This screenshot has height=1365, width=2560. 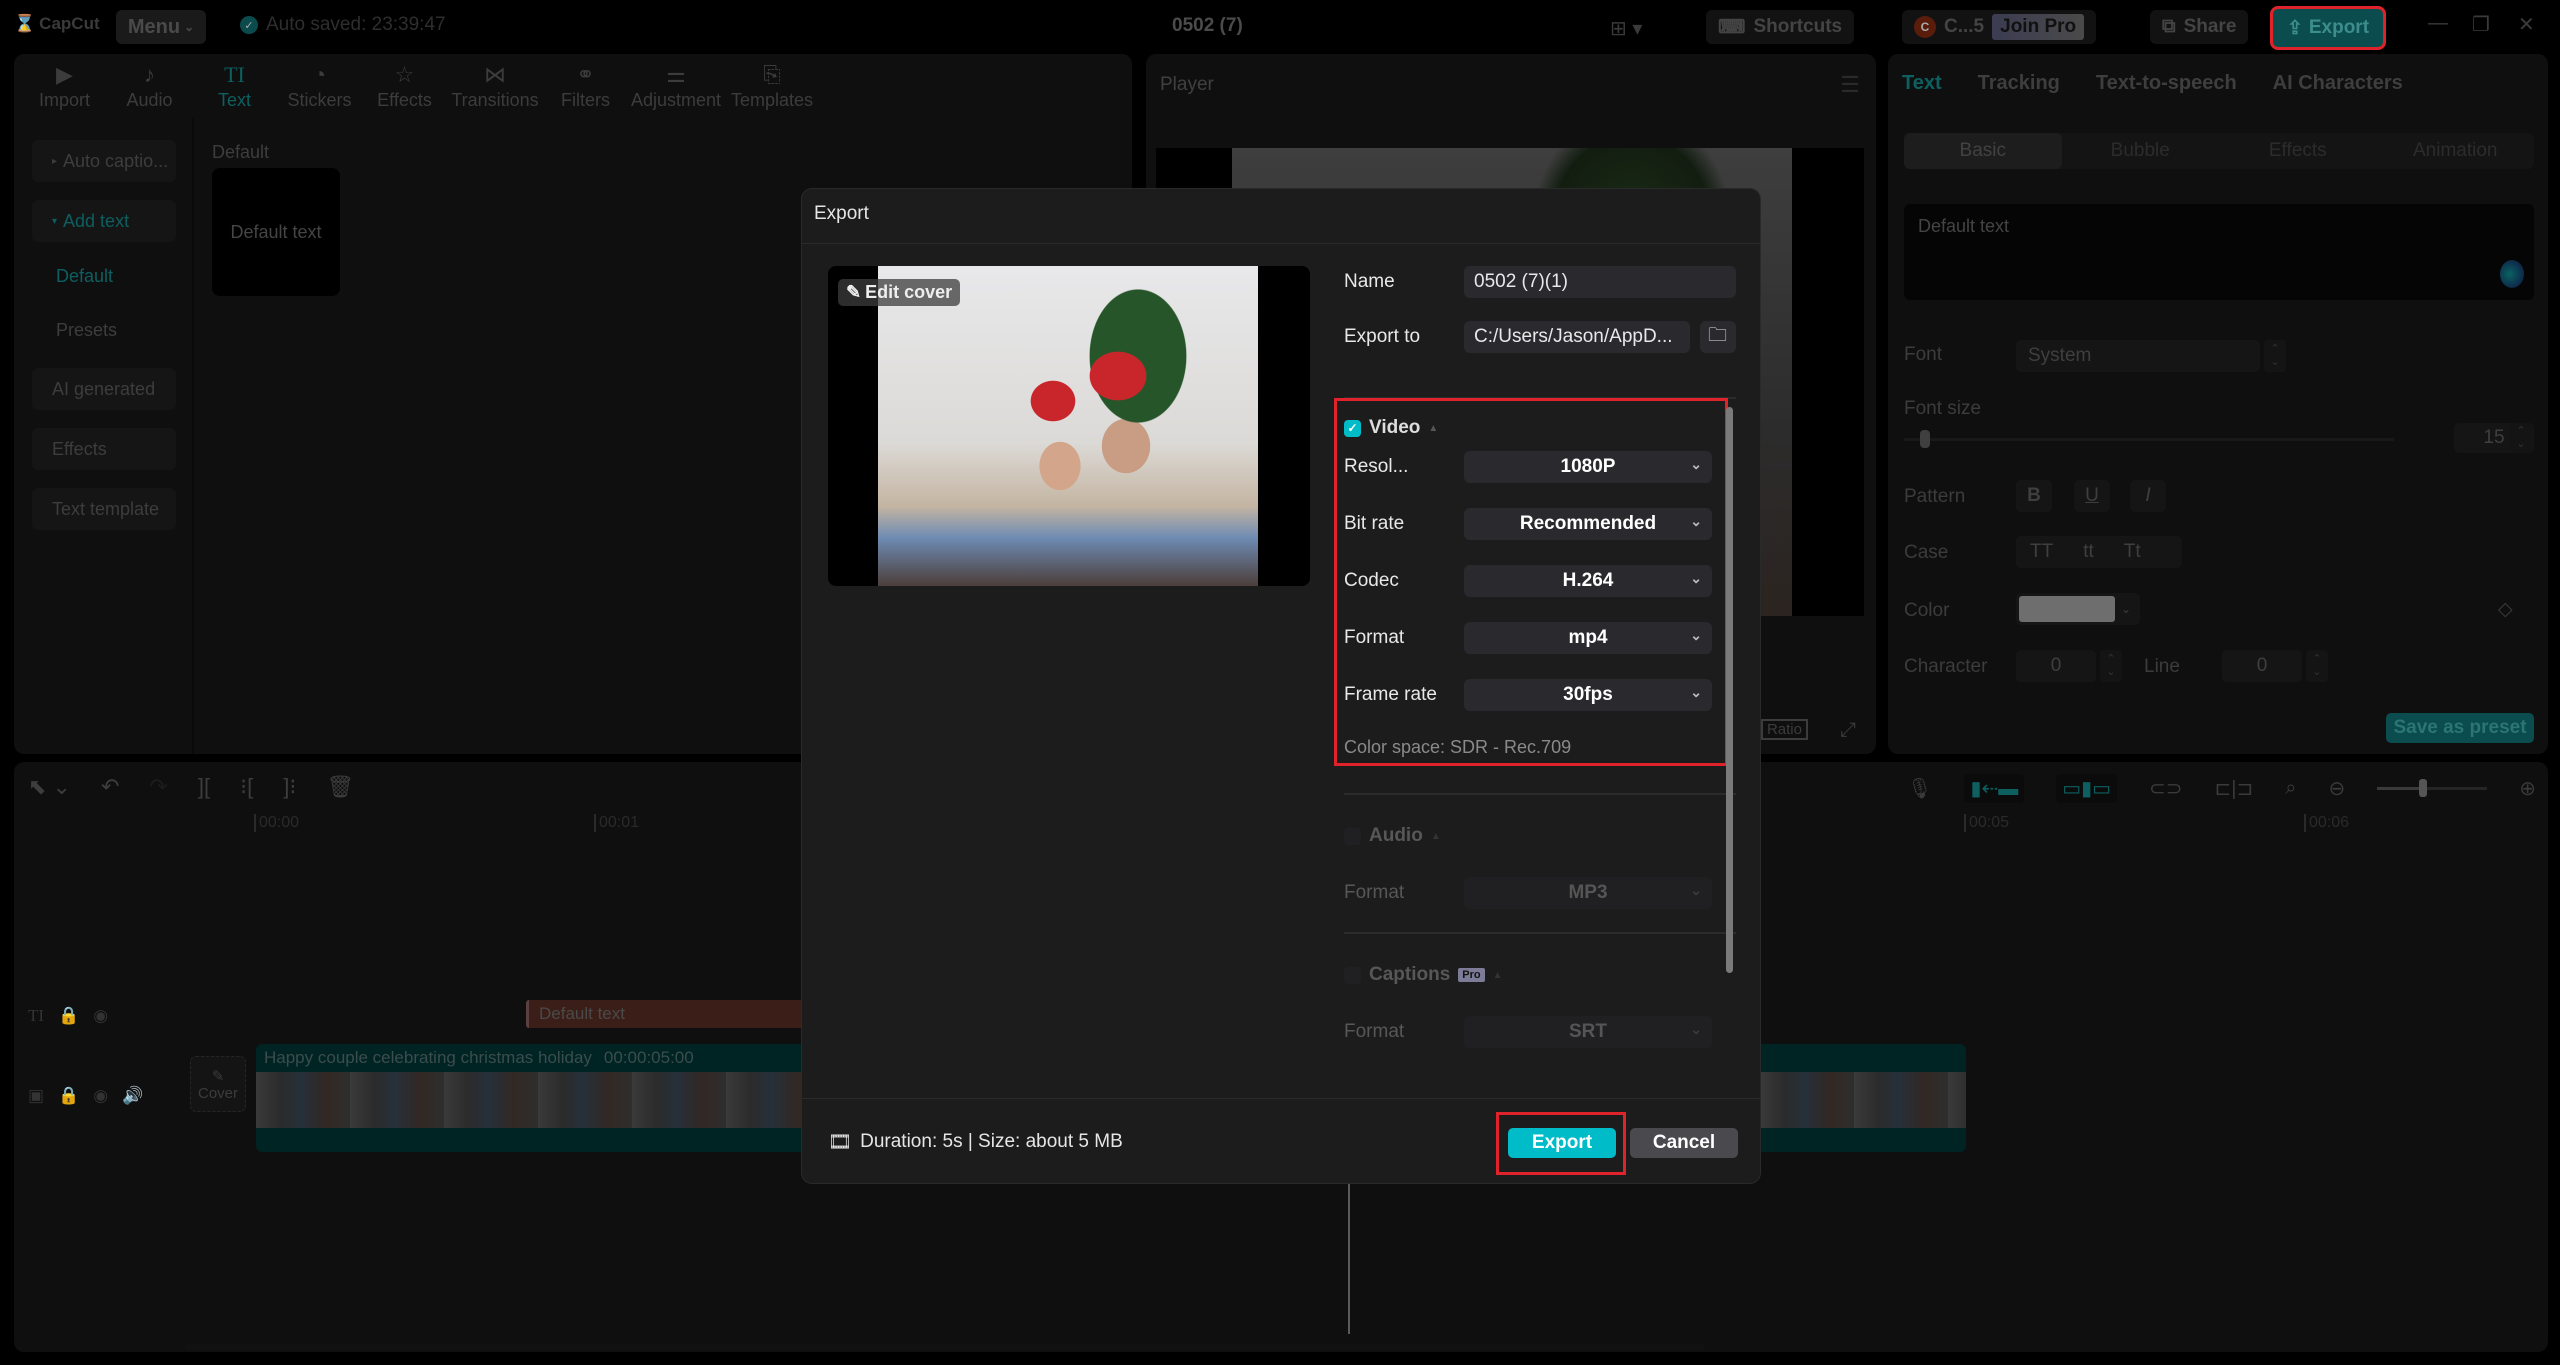 I want to click on subtab-animation: Animation, so click(x=2456, y=151).